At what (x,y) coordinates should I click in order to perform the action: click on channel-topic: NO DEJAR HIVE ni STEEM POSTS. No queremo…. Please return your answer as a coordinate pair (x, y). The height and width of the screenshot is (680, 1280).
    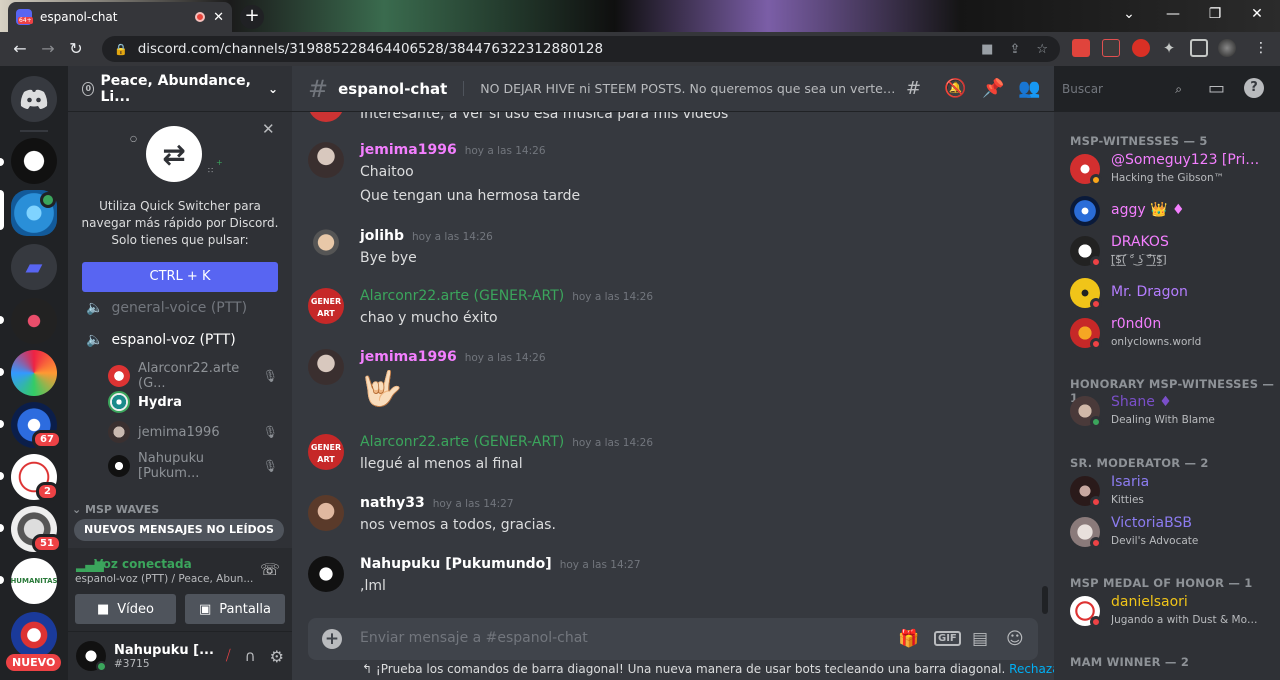
    Looking at the image, I should click on (683, 88).